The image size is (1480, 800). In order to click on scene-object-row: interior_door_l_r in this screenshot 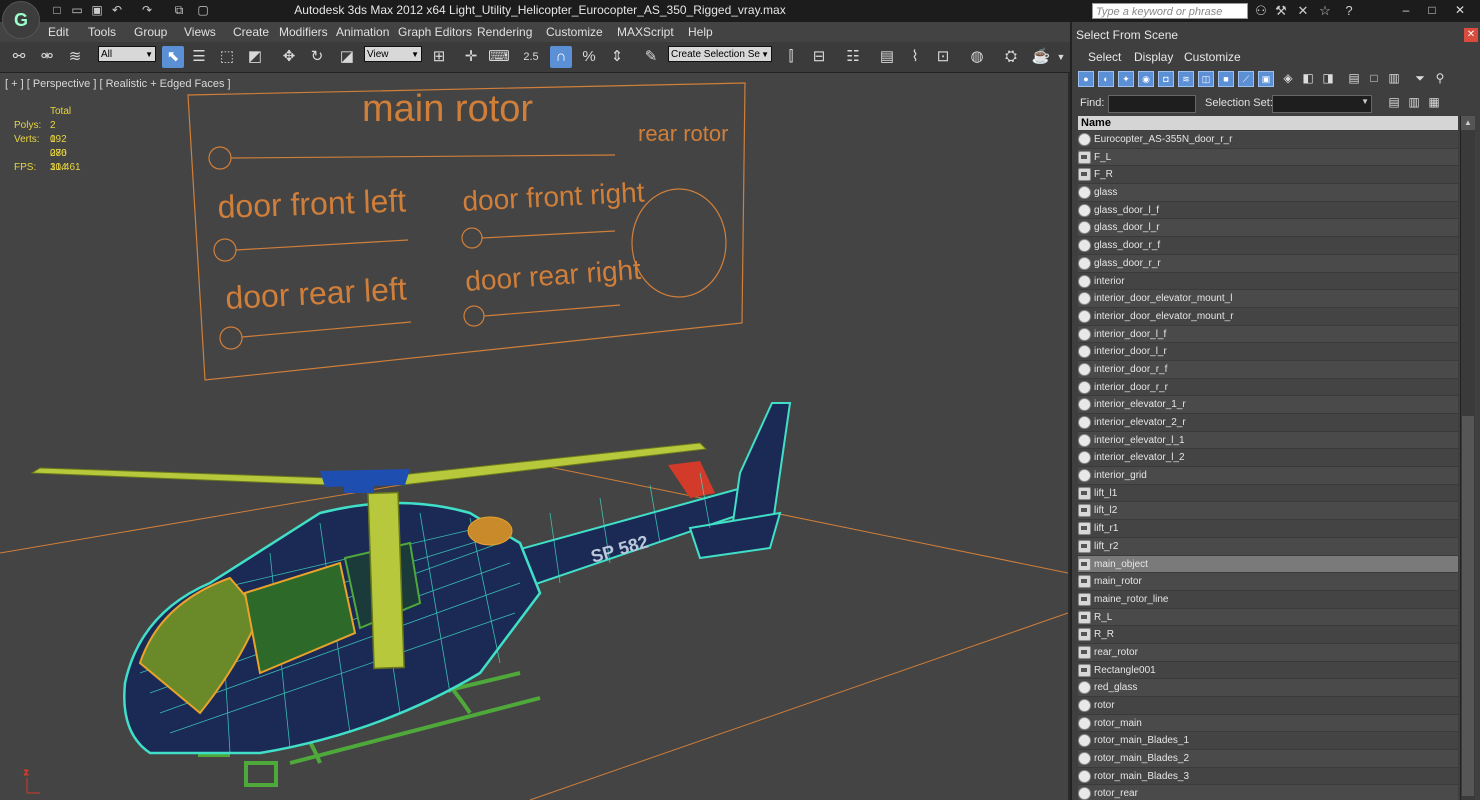, I will do `click(1268, 352)`.